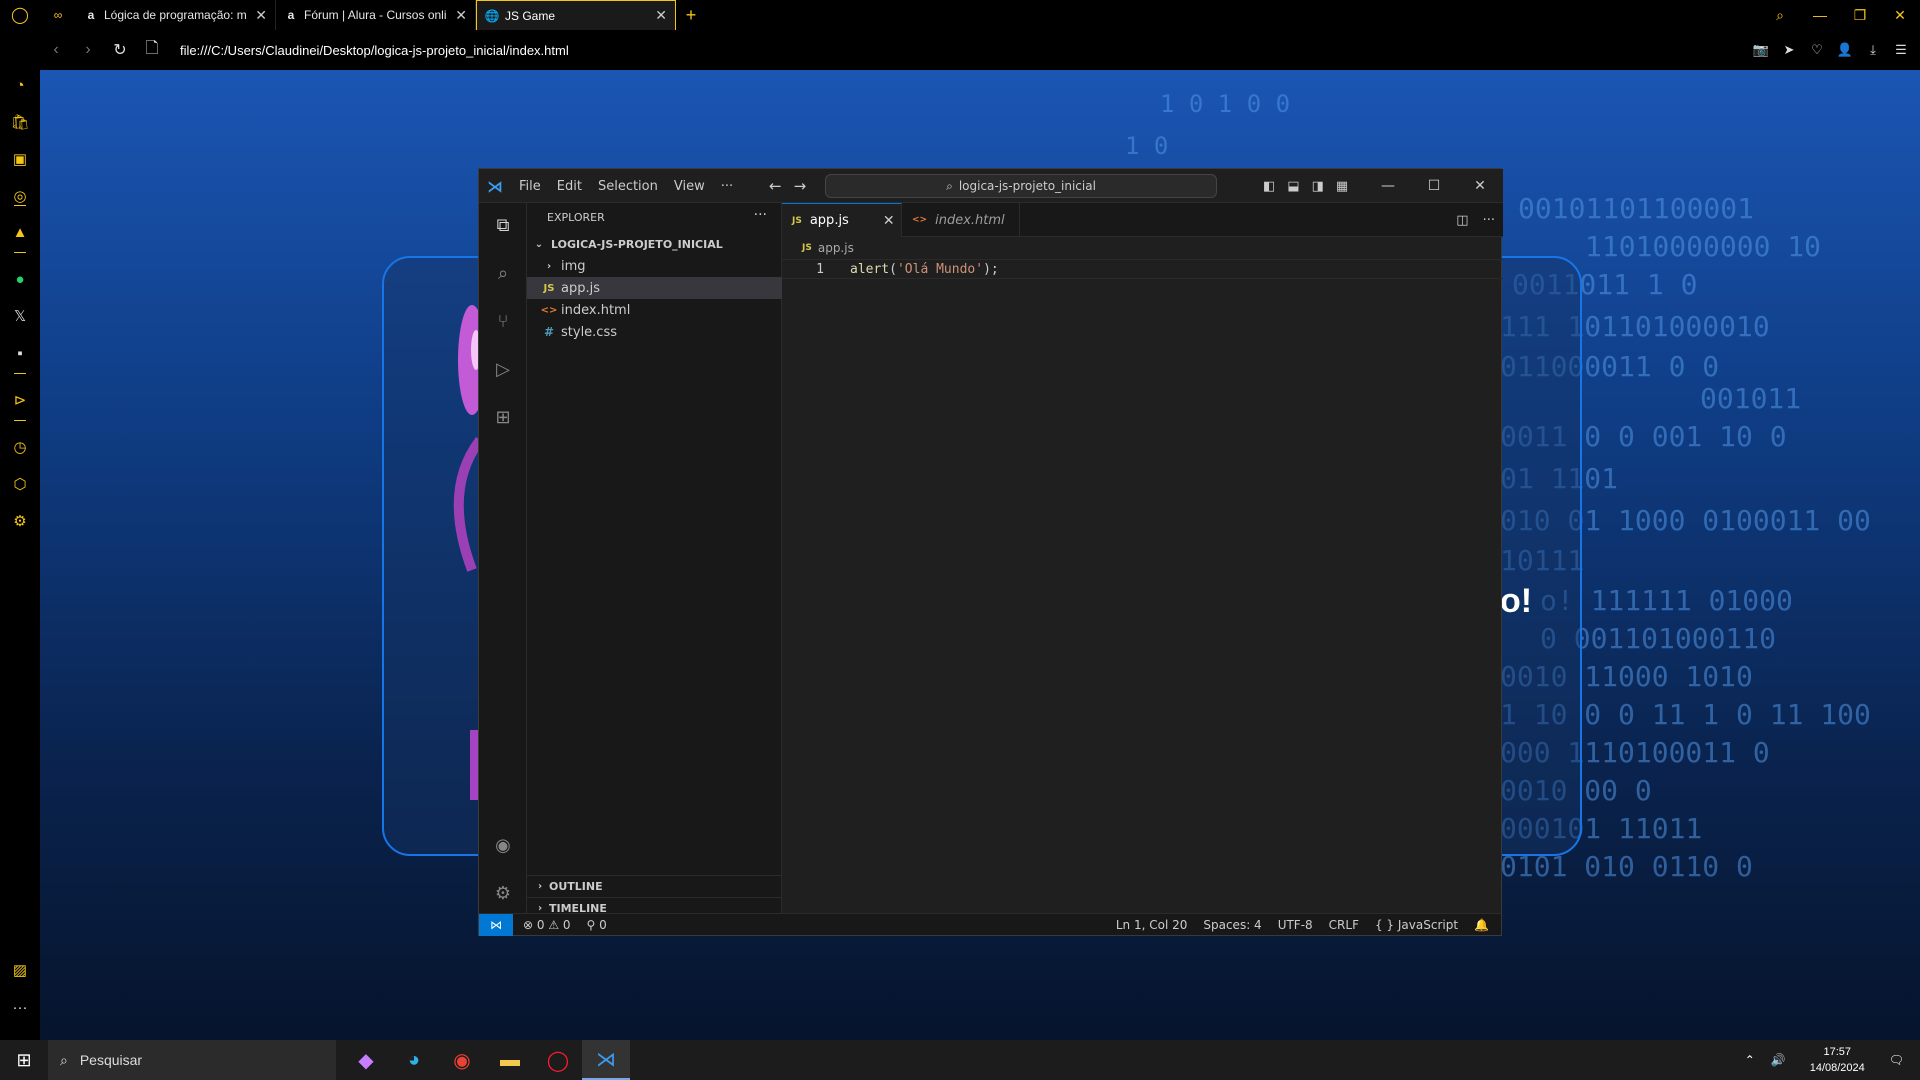 This screenshot has height=1080, width=1920. What do you see at coordinates (1142, 220) in the screenshot?
I see `editor-tabs: JS app.js ✕ <> index.html ◫ ···` at bounding box center [1142, 220].